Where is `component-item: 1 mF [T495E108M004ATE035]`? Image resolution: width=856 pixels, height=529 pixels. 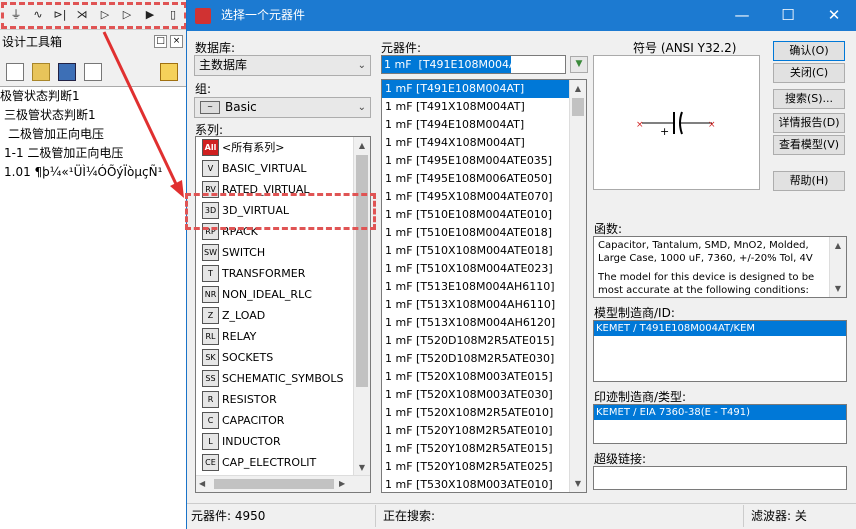
component-item: 1 mF [T495E108M004ATE035] is located at coordinates (484, 161).